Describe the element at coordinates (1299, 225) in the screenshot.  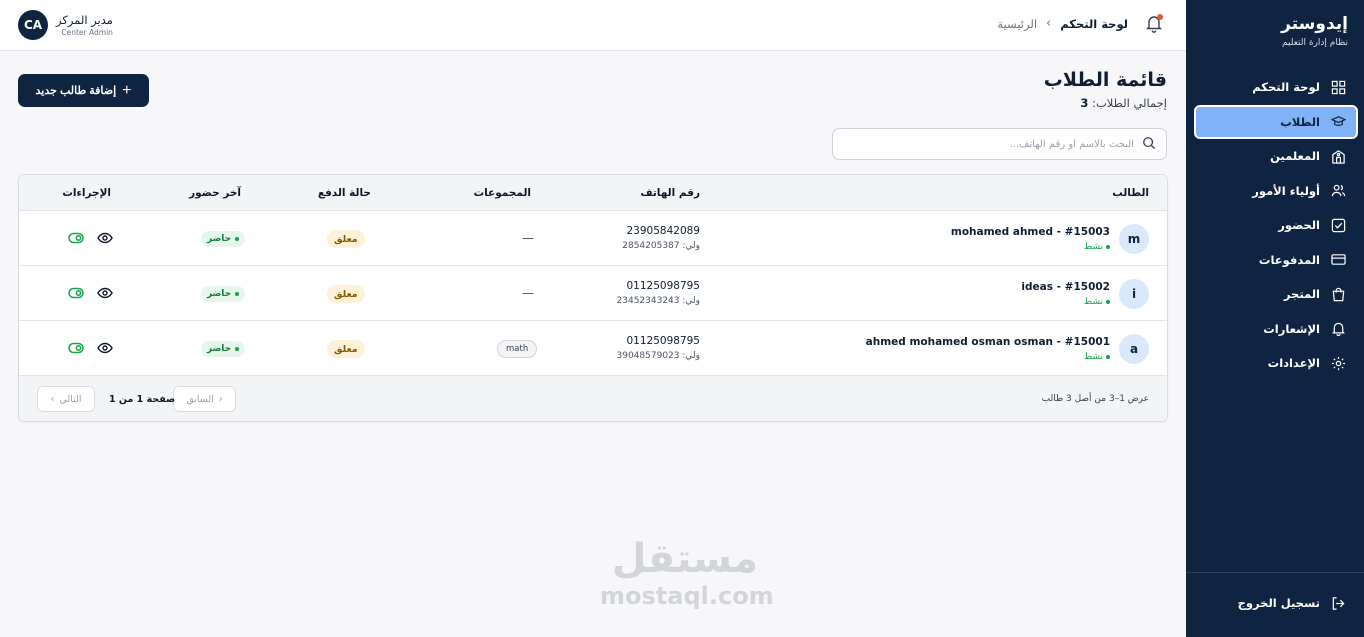
I see `sidebar-item-label: الحضور` at that location.